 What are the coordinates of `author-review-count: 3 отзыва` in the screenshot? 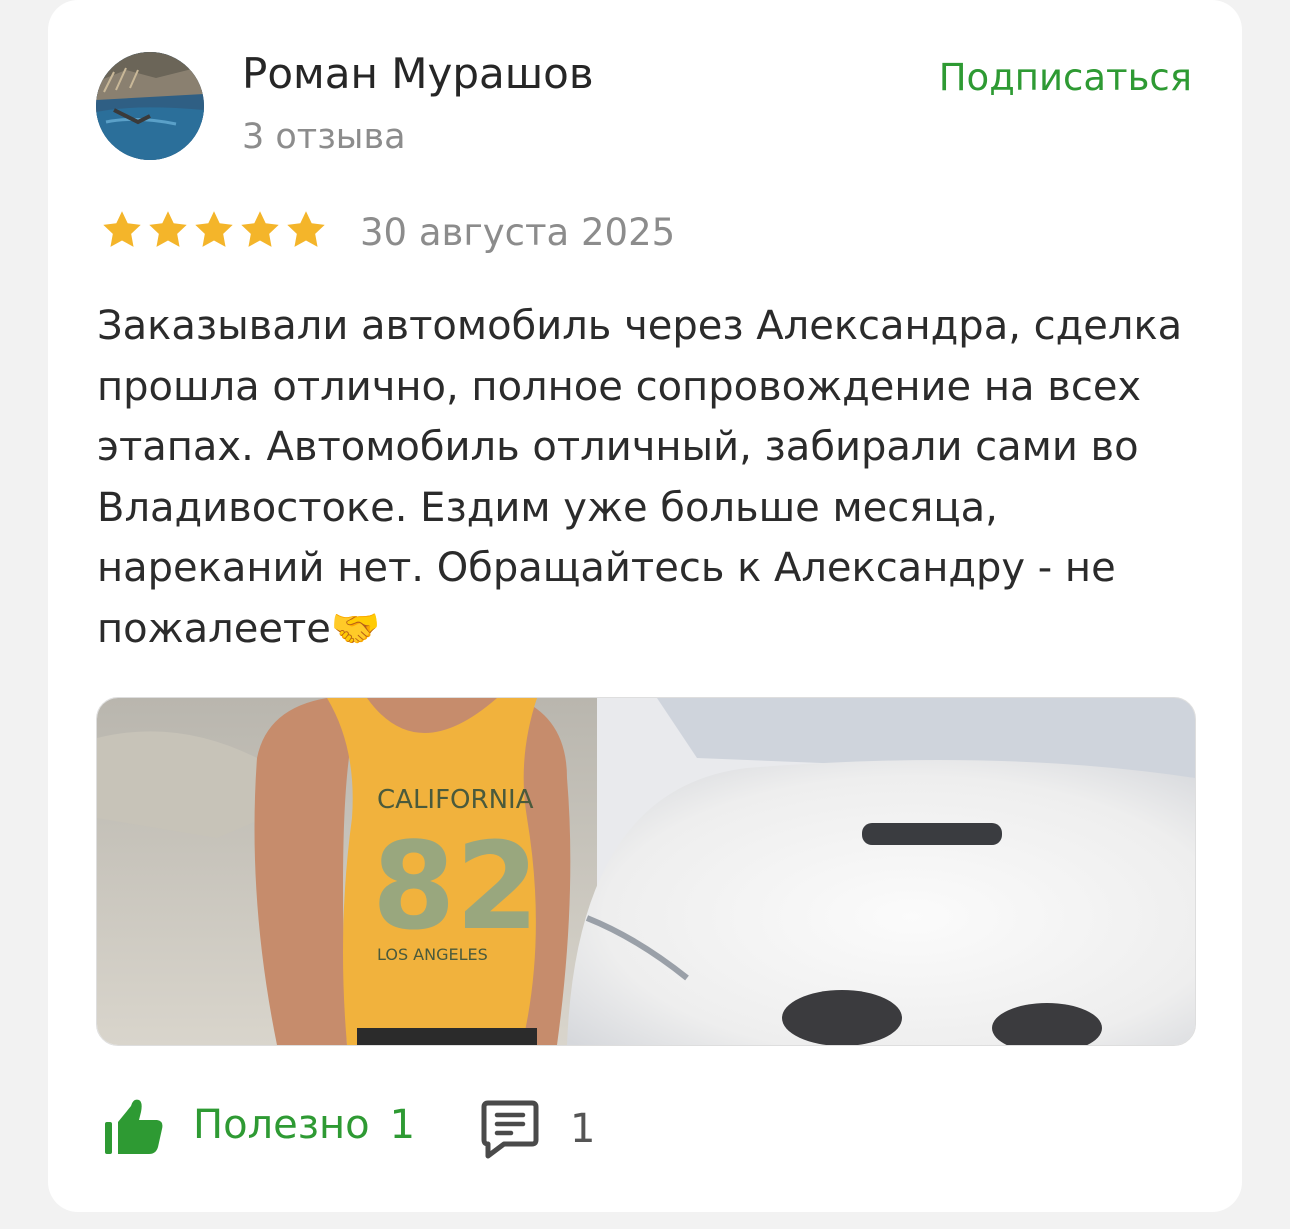 It's located at (324, 137).